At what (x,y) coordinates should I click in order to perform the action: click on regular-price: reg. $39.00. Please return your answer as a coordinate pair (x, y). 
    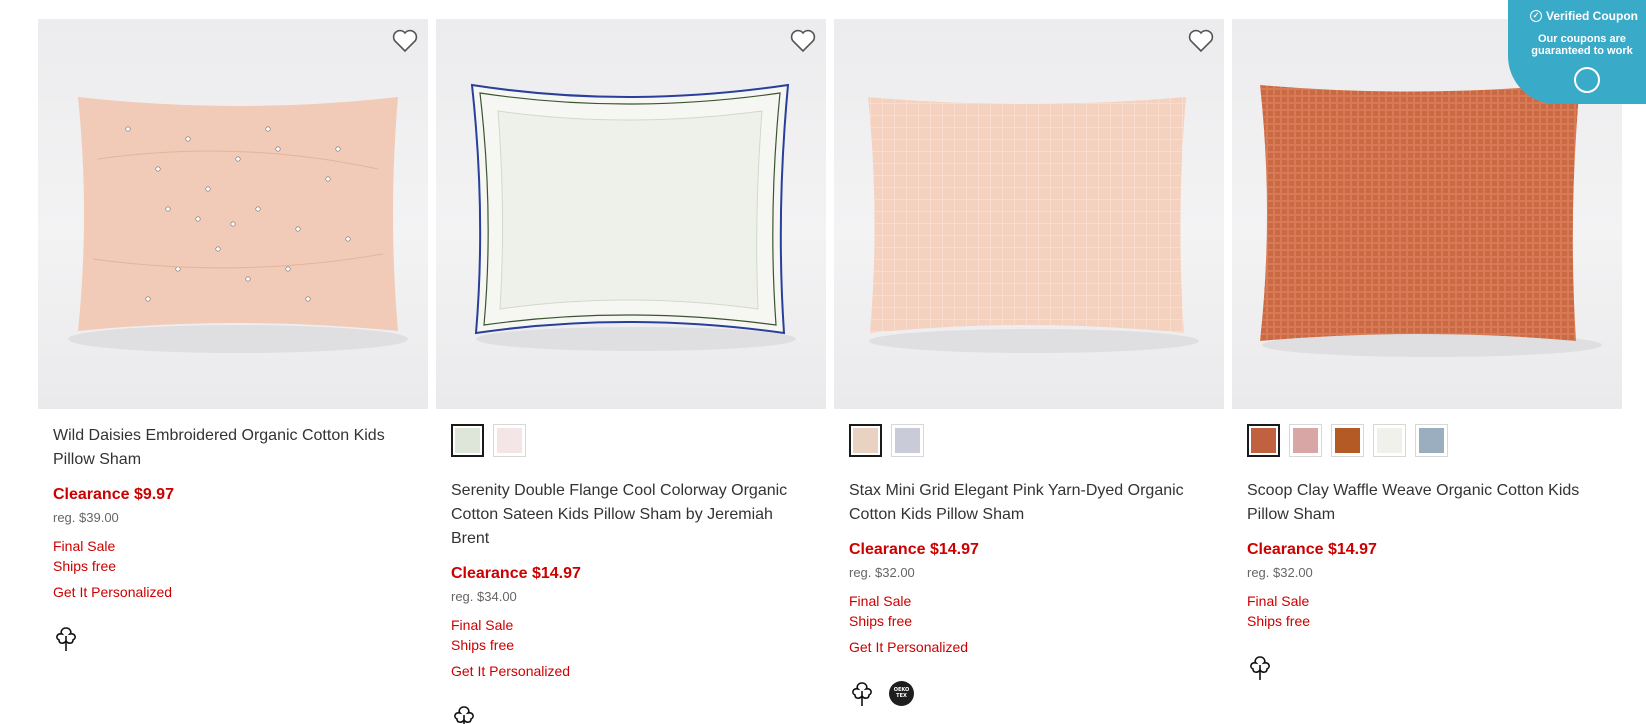
    Looking at the image, I should click on (86, 517).